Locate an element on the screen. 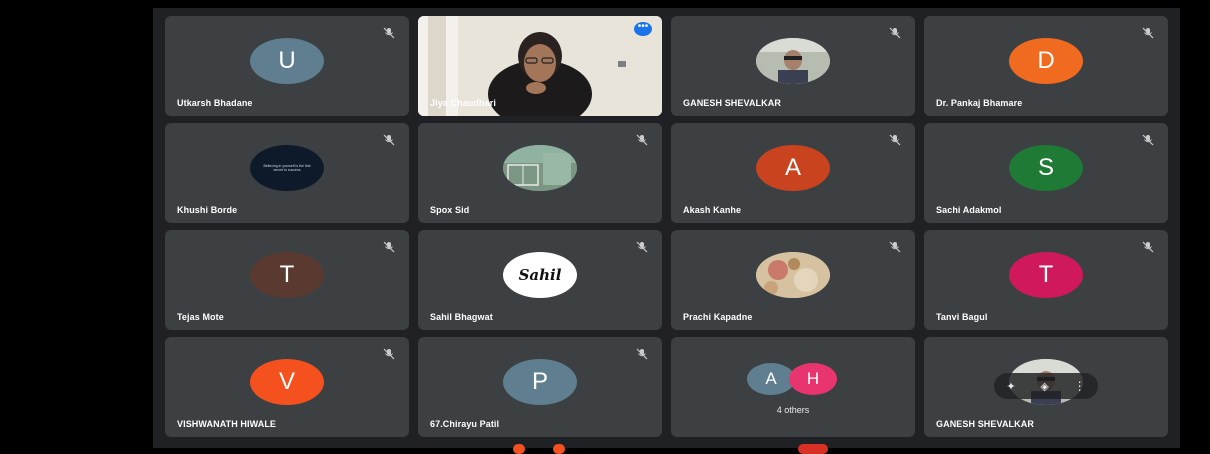 The image size is (1210, 454). participant-name: Sachi Adakmol is located at coordinates (969, 210).